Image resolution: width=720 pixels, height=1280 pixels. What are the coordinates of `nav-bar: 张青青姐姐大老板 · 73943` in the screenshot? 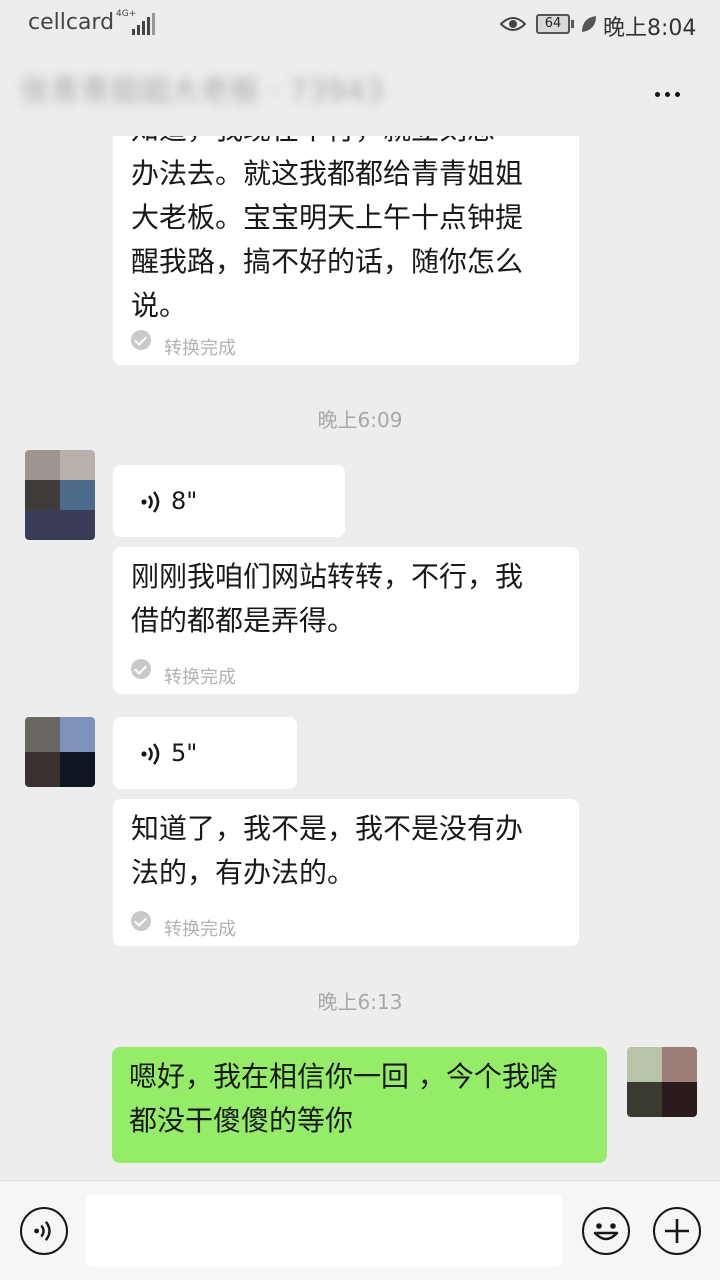 It's located at (360, 93).